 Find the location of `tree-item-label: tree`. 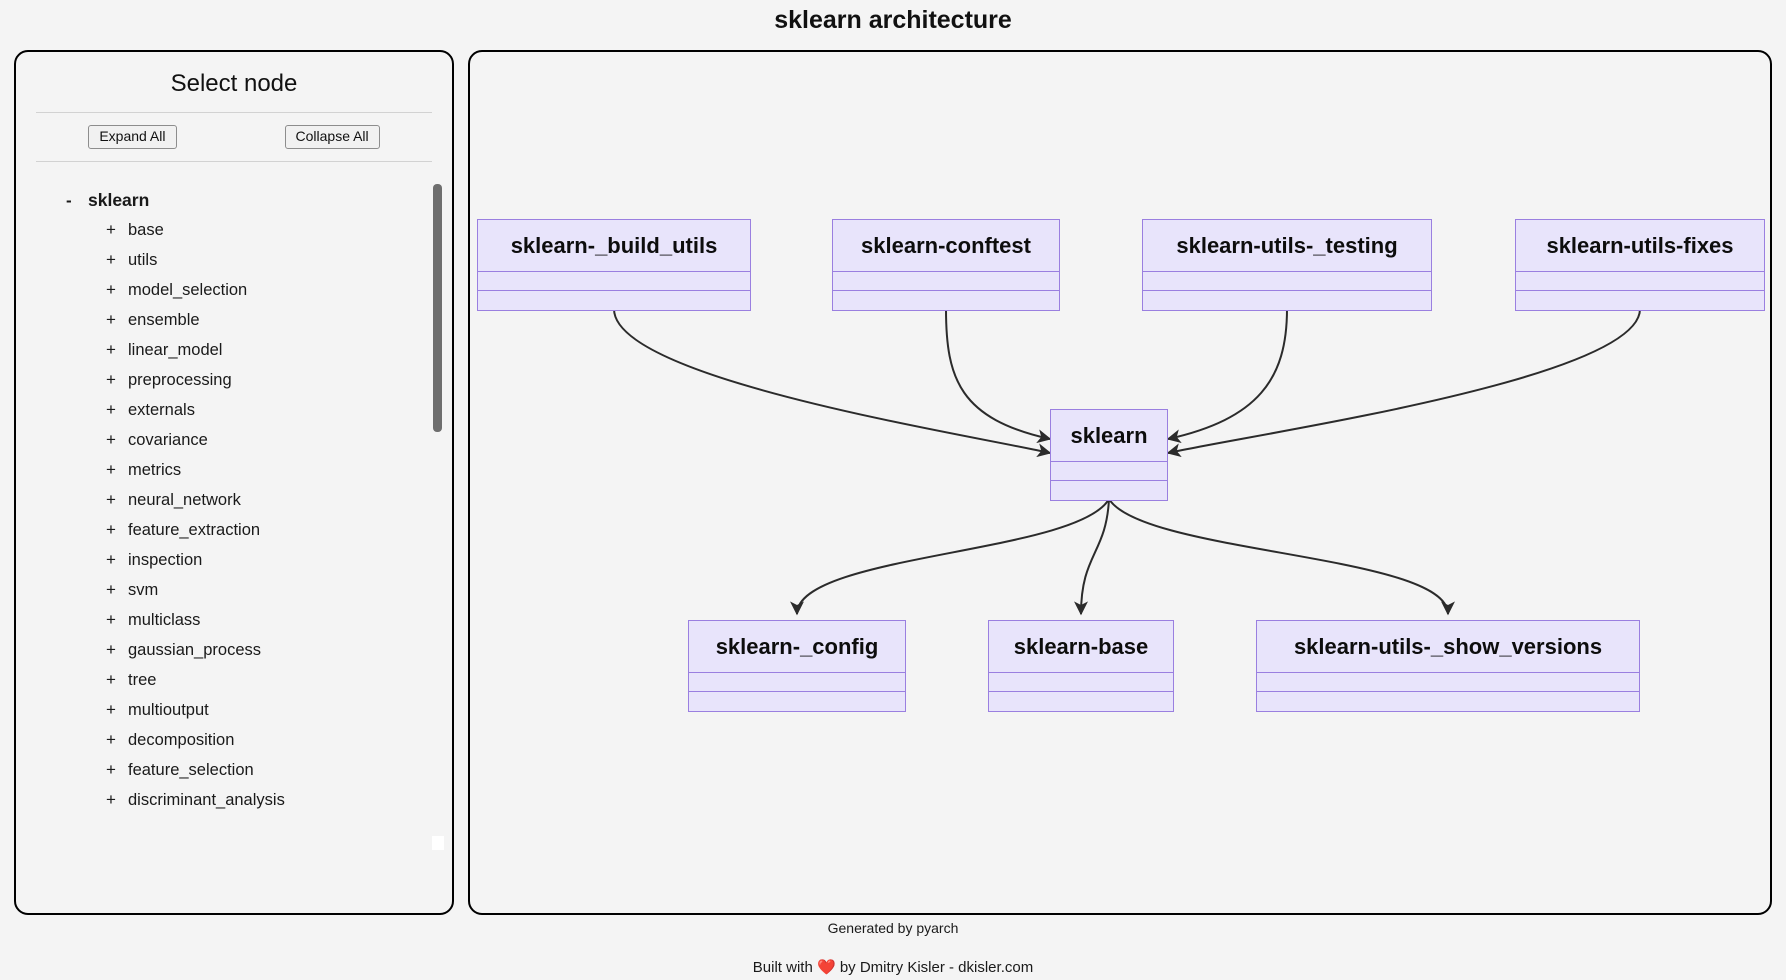

tree-item-label: tree is located at coordinates (142, 680).